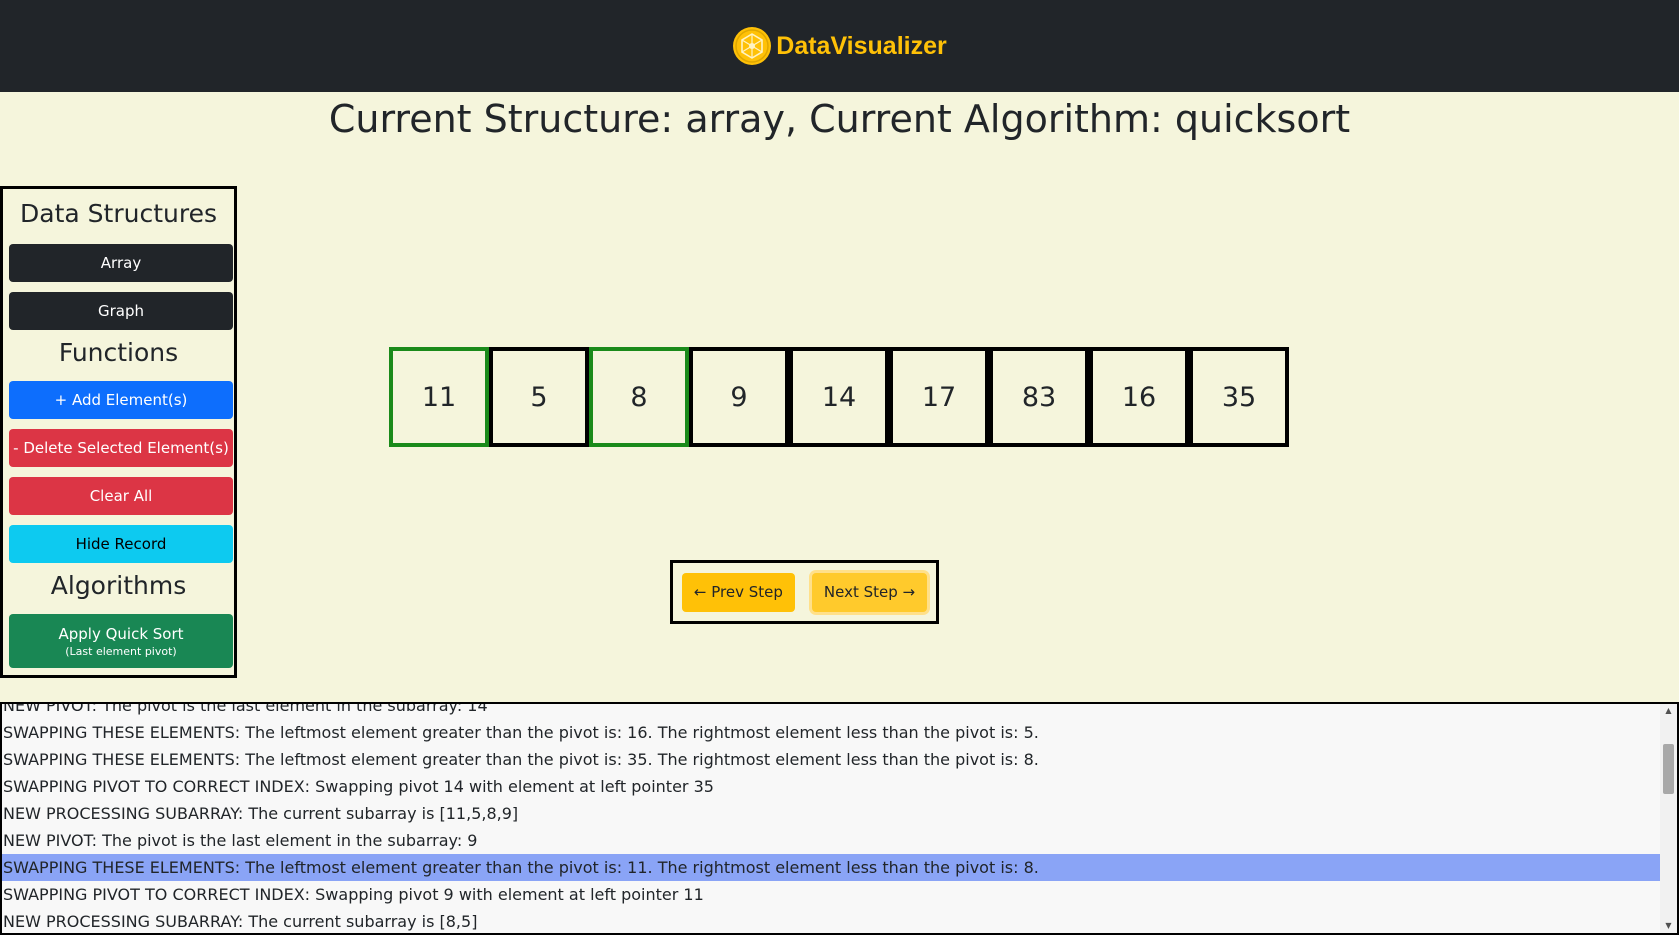 Image resolution: width=1679 pixels, height=935 pixels. Describe the element at coordinates (118, 213) in the screenshot. I see `data-structures-heading: Data Structures` at that location.